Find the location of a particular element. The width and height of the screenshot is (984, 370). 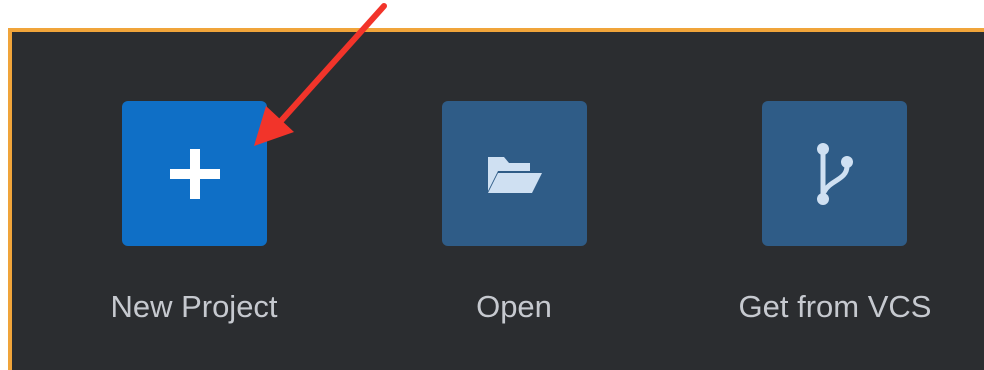

plus-icon is located at coordinates (194, 173).